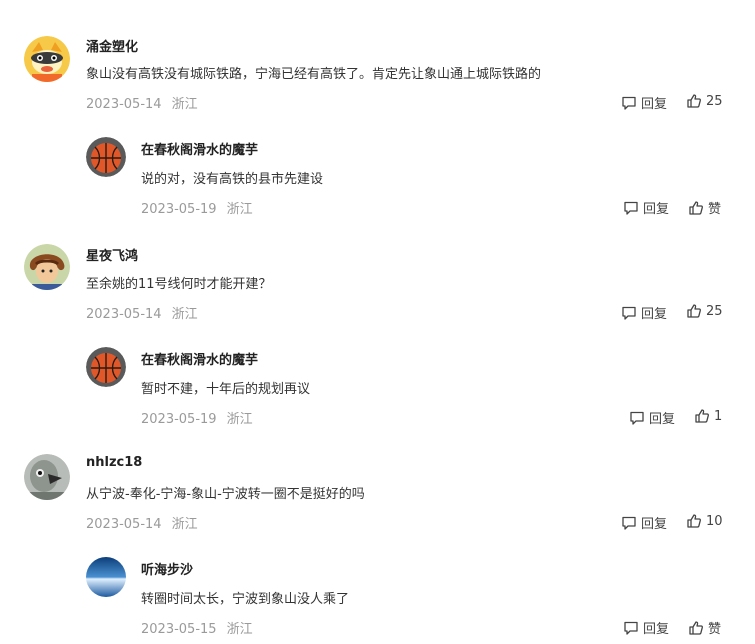 The width and height of the screenshot is (755, 644). What do you see at coordinates (245, 599) in the screenshot?
I see `reply-text: 转圈时间太长，宁波到象山没人乘了` at bounding box center [245, 599].